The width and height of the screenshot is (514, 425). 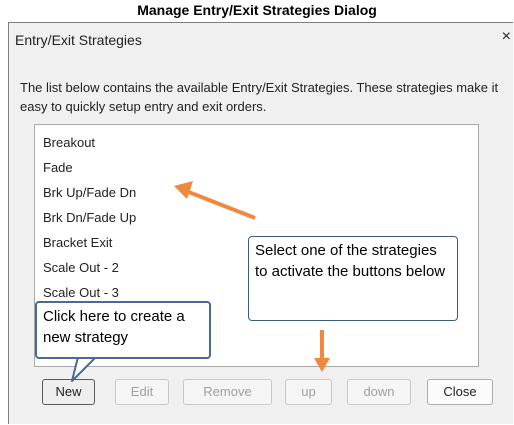 What do you see at coordinates (89, 192) in the screenshot?
I see `list-item: Brk Up/Fade Dn` at bounding box center [89, 192].